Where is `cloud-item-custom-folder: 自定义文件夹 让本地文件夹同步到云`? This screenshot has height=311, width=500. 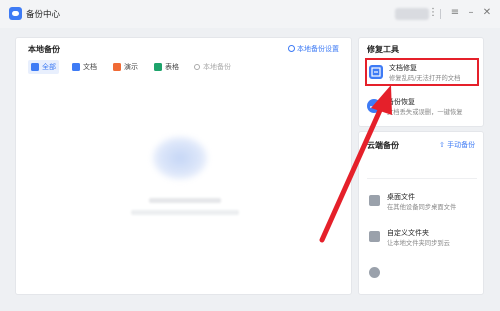
cloud-item-custom-folder: 自定义文件夹 让本地文件夹同步到云 is located at coordinates (422, 240).